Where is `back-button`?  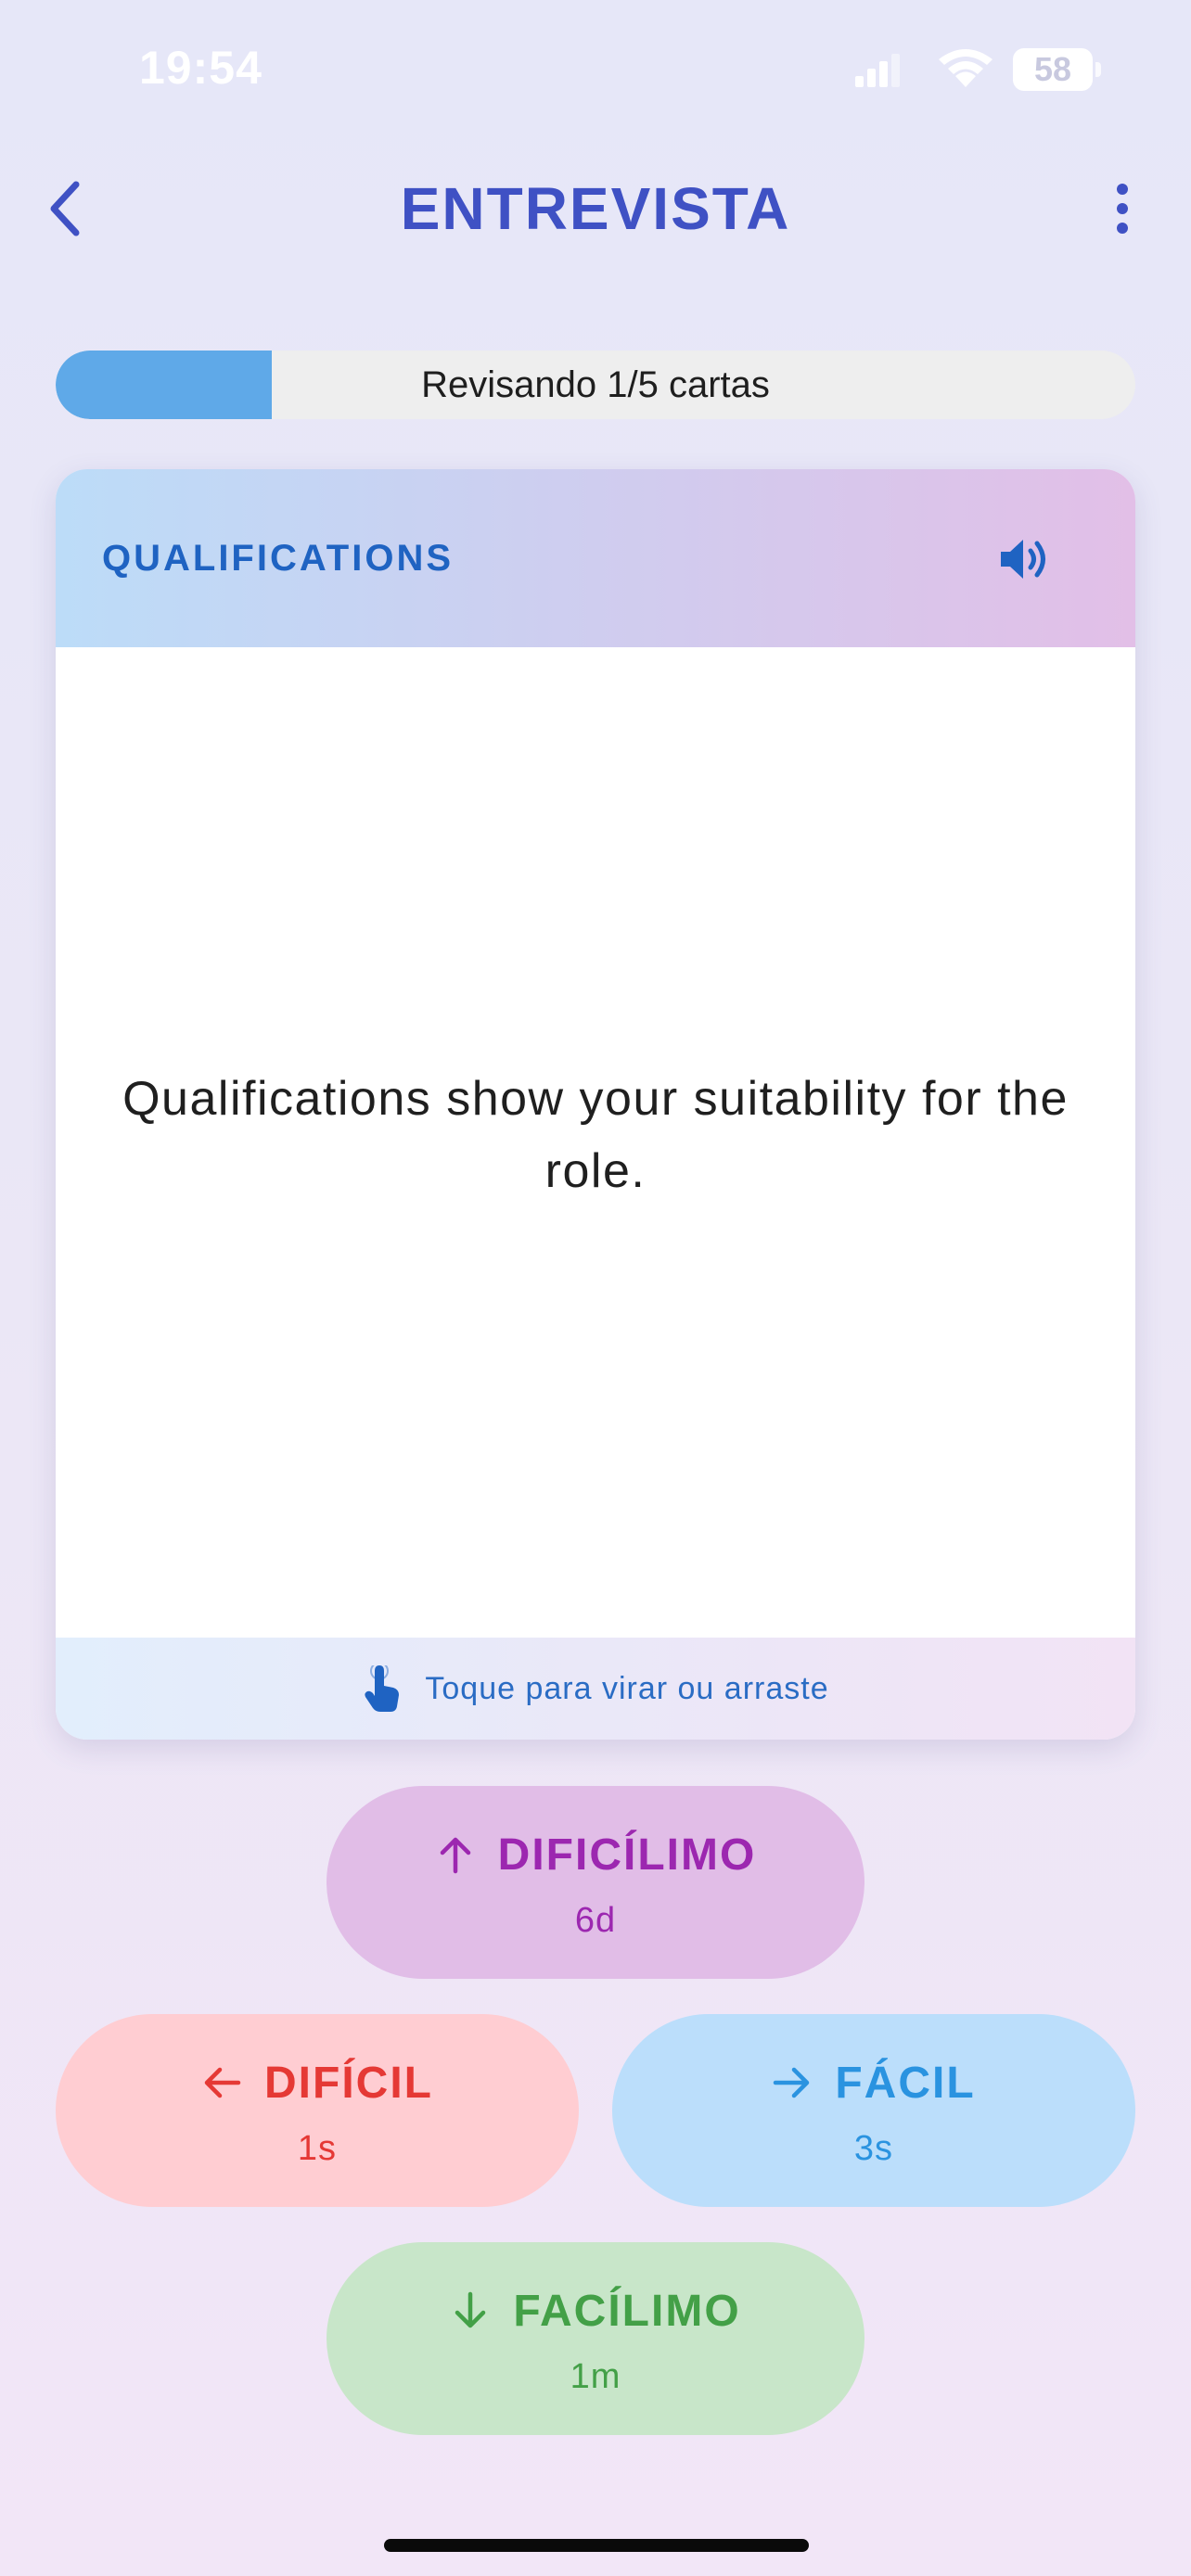
back-button is located at coordinates (65, 208).